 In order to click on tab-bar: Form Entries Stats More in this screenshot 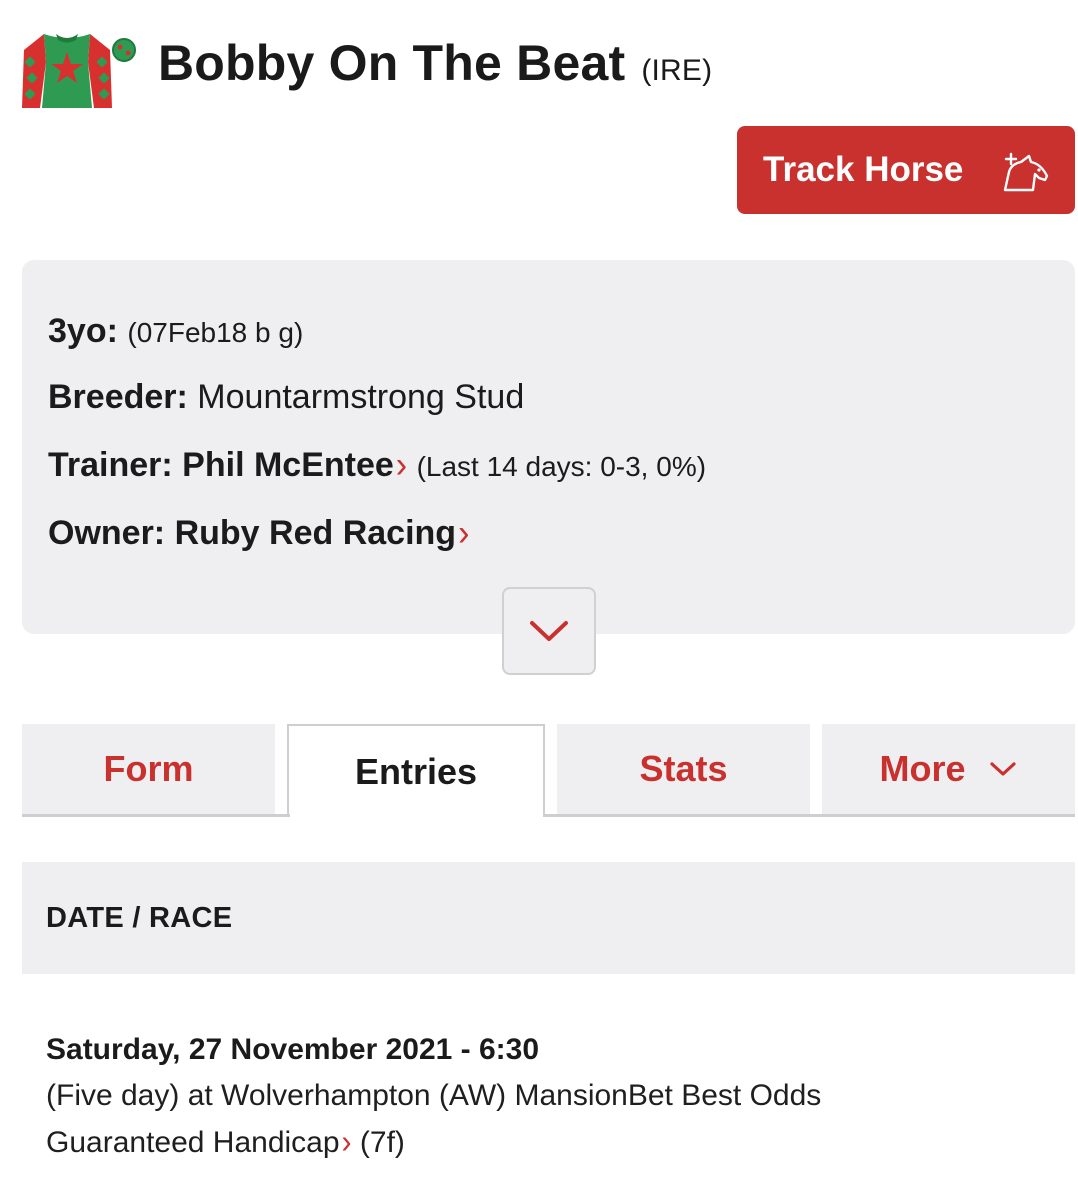, I will do `click(548, 770)`.